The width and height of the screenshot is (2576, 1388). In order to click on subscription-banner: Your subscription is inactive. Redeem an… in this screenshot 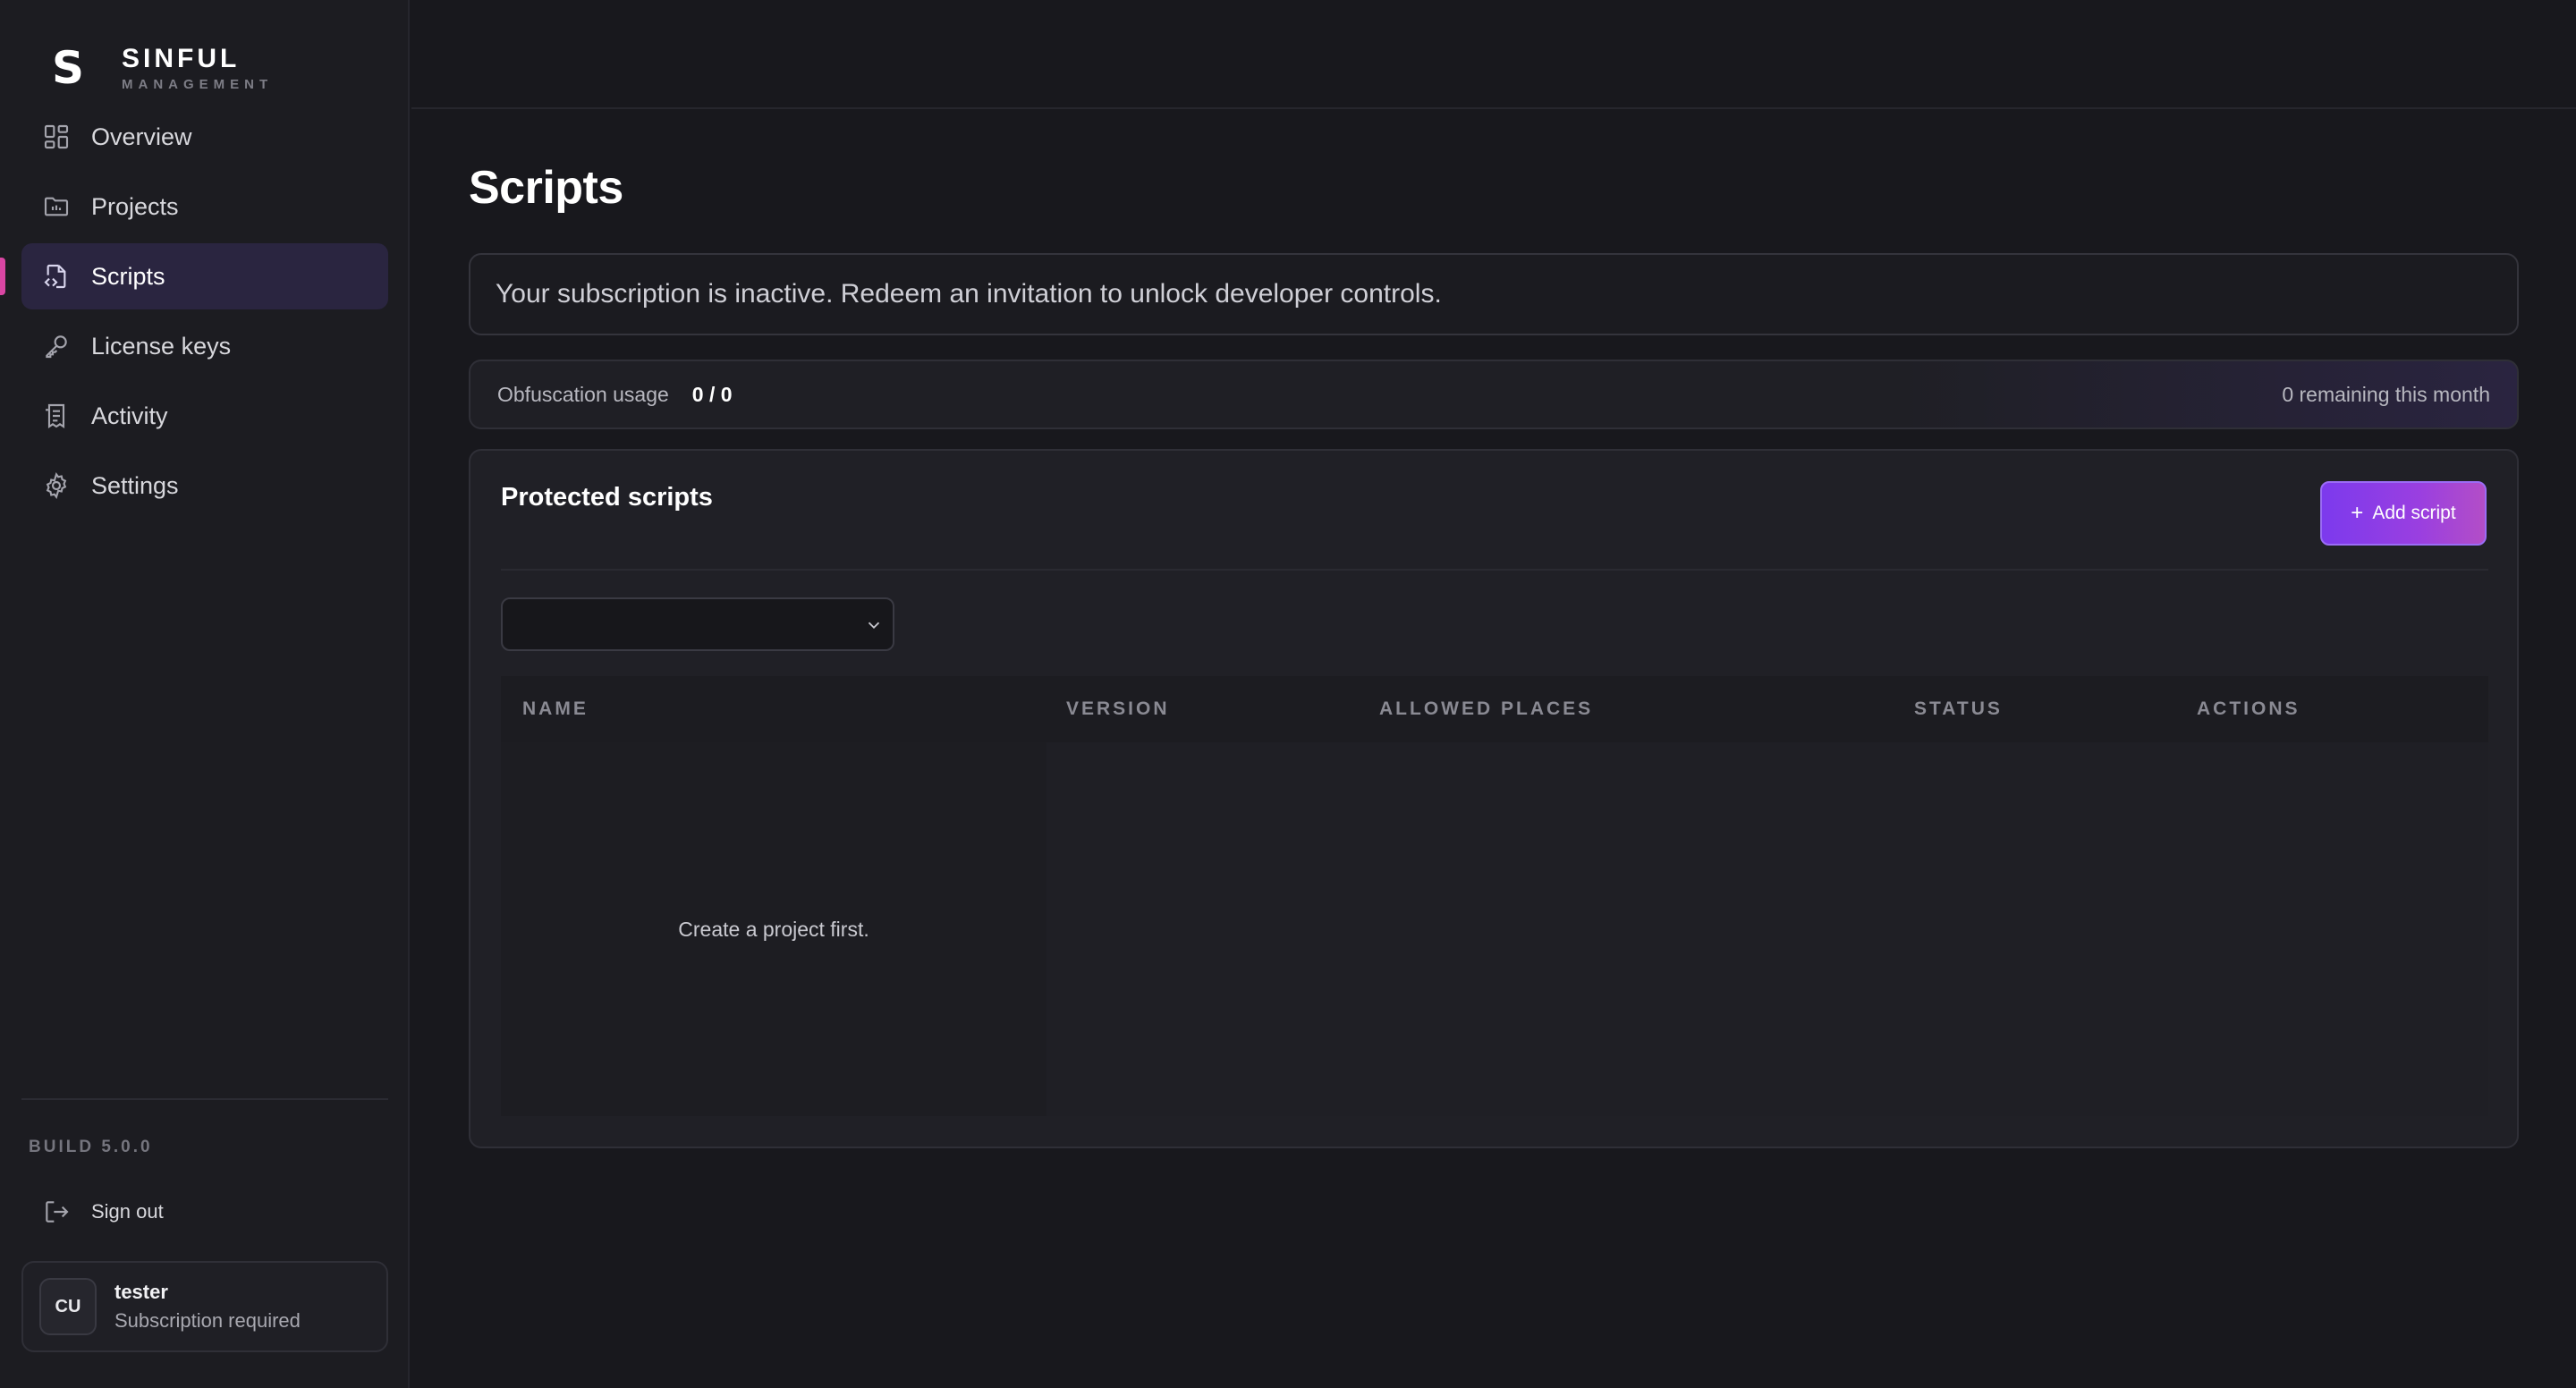, I will do `click(1494, 294)`.